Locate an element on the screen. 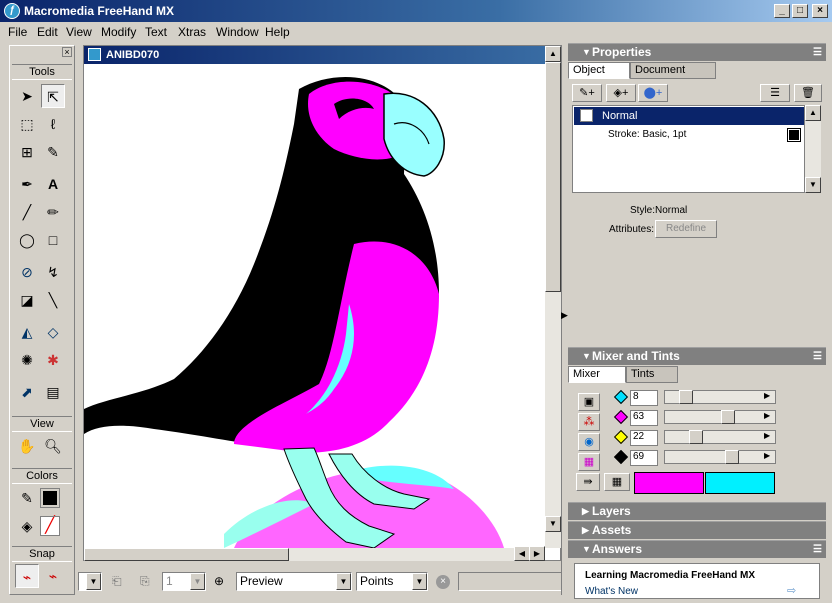 The height and width of the screenshot is (603, 832). yellow-slider-thumb is located at coordinates (696, 437).